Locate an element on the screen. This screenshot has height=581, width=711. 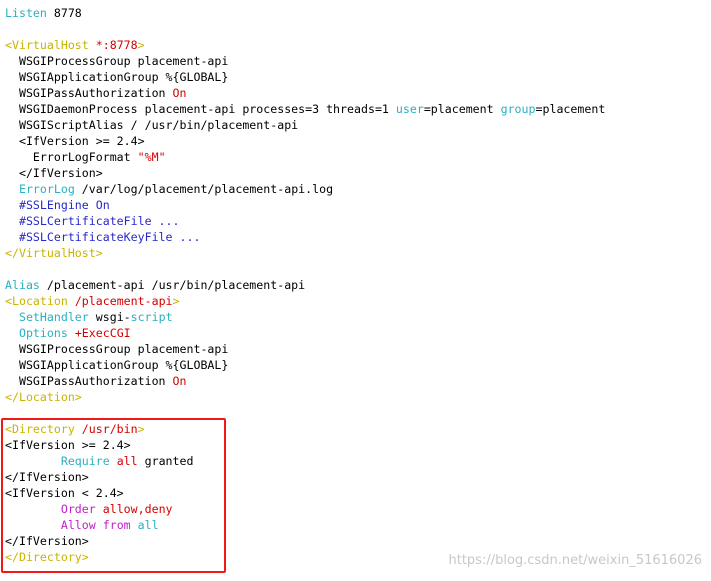
code-token: /var/log/placement/placement-api.log is located at coordinates (204, 189).